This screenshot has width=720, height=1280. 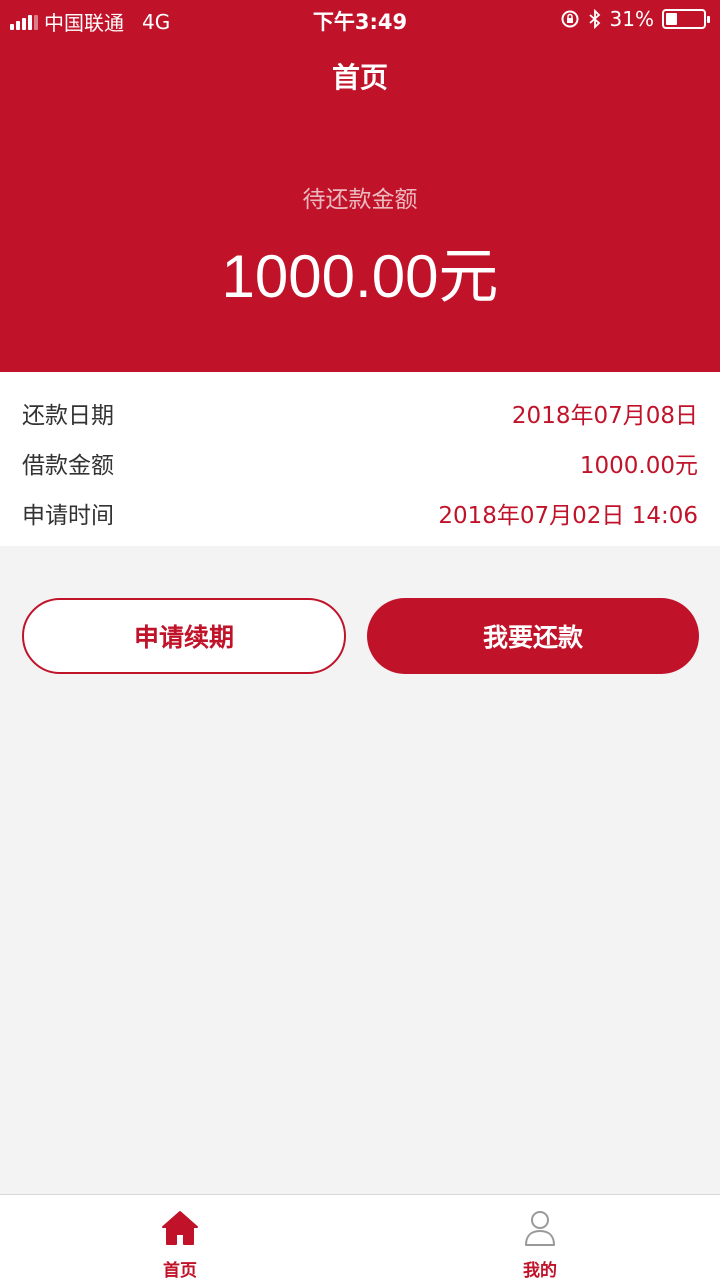 What do you see at coordinates (540, 1270) in the screenshot?
I see `tab-mine-label: 我的` at bounding box center [540, 1270].